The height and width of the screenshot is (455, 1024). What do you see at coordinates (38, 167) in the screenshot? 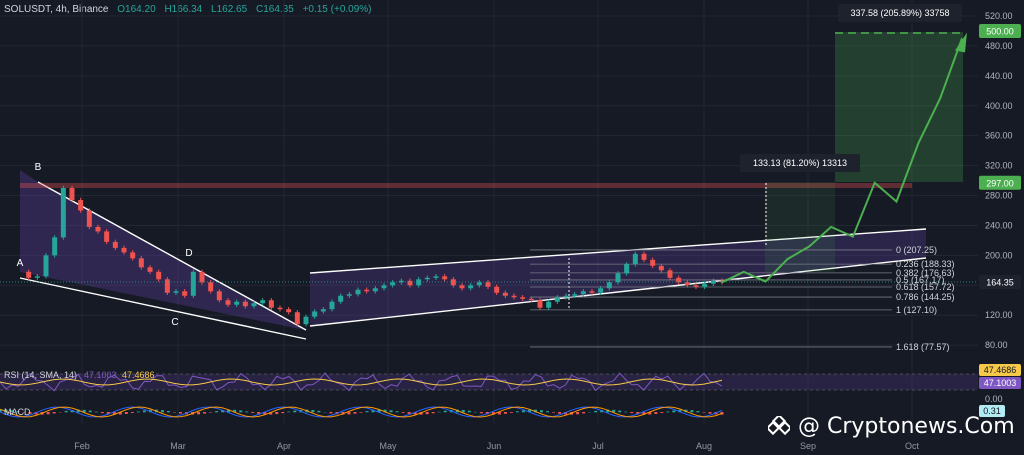
I see `pattern-point-label: B` at bounding box center [38, 167].